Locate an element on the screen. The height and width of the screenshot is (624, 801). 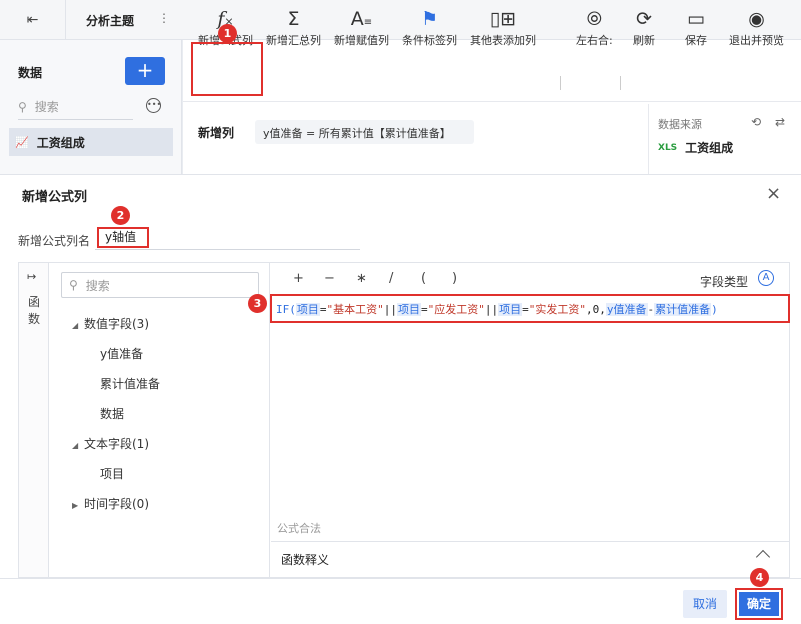
tool-label: 刷新 is located at coordinates (644, 40).